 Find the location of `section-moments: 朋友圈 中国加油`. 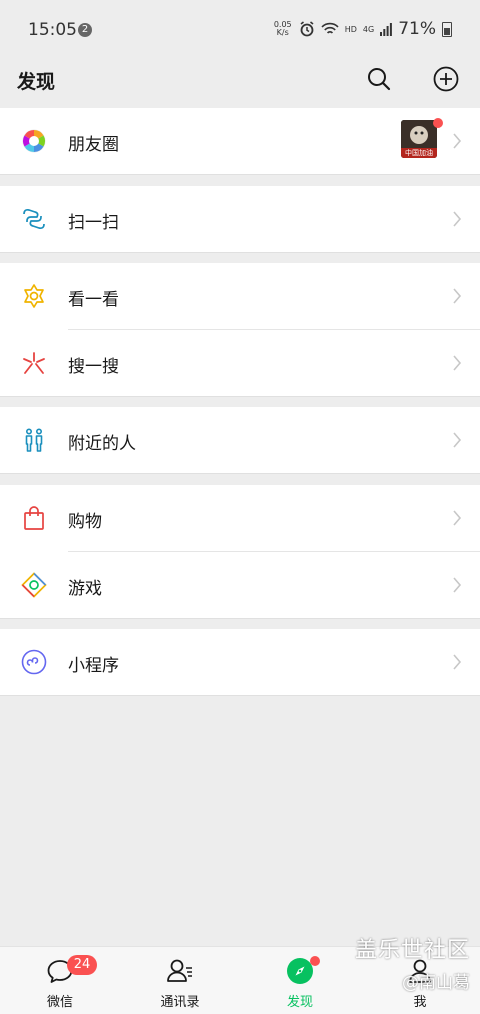

section-moments: 朋友圈 中国加油 is located at coordinates (240, 141).